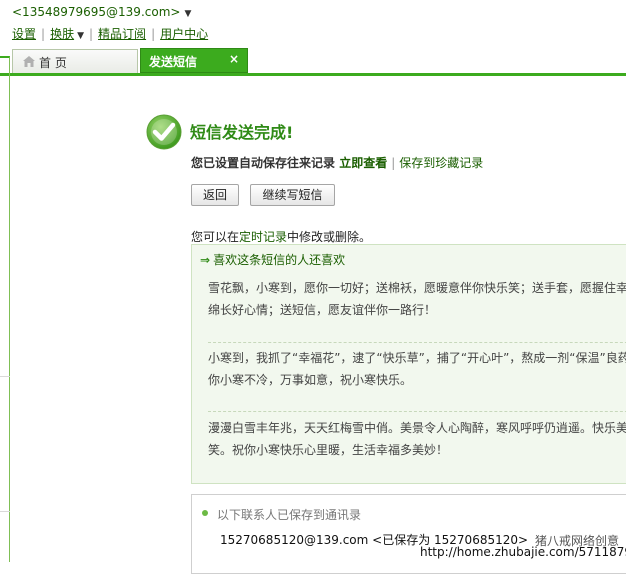 Image resolution: width=626 pixels, height=574 pixels. What do you see at coordinates (279, 260) in the screenshot?
I see `suggestions-heading-text: 喜欢这条短信的人还喜欢` at bounding box center [279, 260].